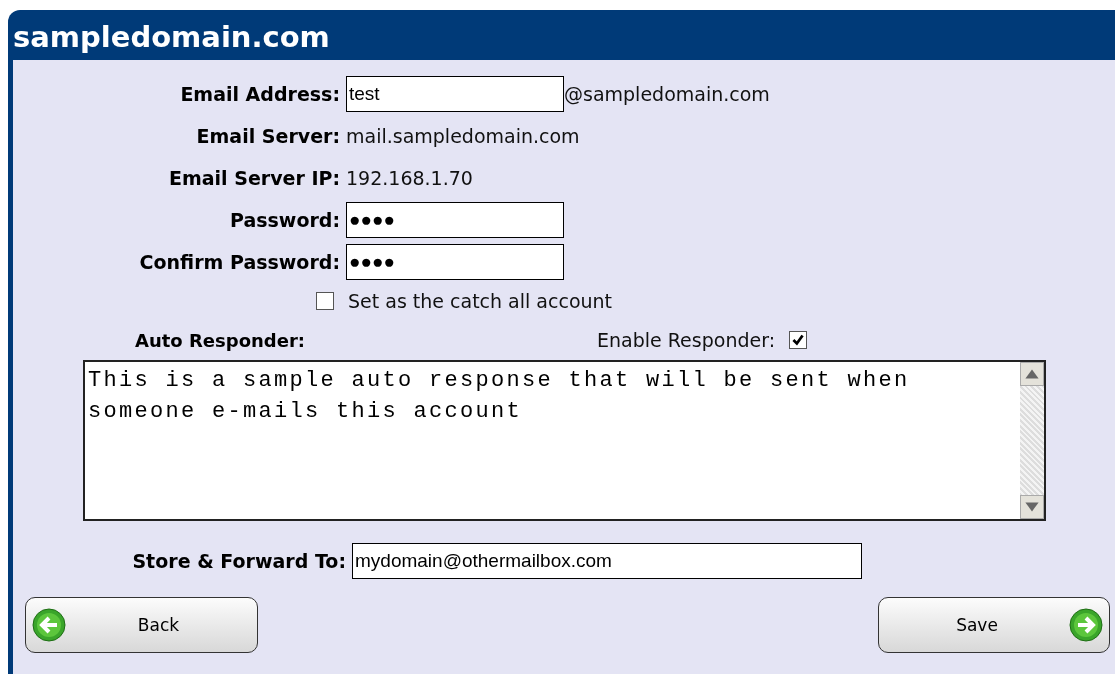 The height and width of the screenshot is (674, 1115). What do you see at coordinates (480, 301) in the screenshot?
I see `checkbox-label: Set as the catch all account` at bounding box center [480, 301].